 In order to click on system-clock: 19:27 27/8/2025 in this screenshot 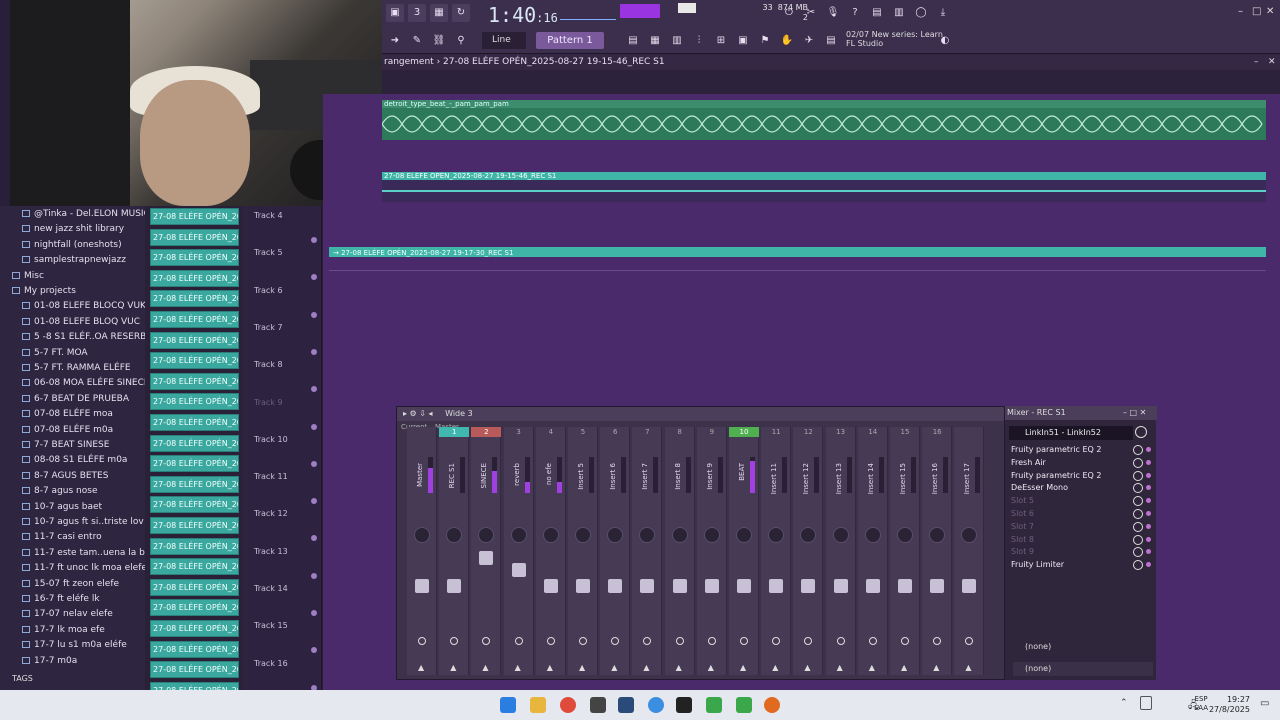, I will do `click(1229, 705)`.